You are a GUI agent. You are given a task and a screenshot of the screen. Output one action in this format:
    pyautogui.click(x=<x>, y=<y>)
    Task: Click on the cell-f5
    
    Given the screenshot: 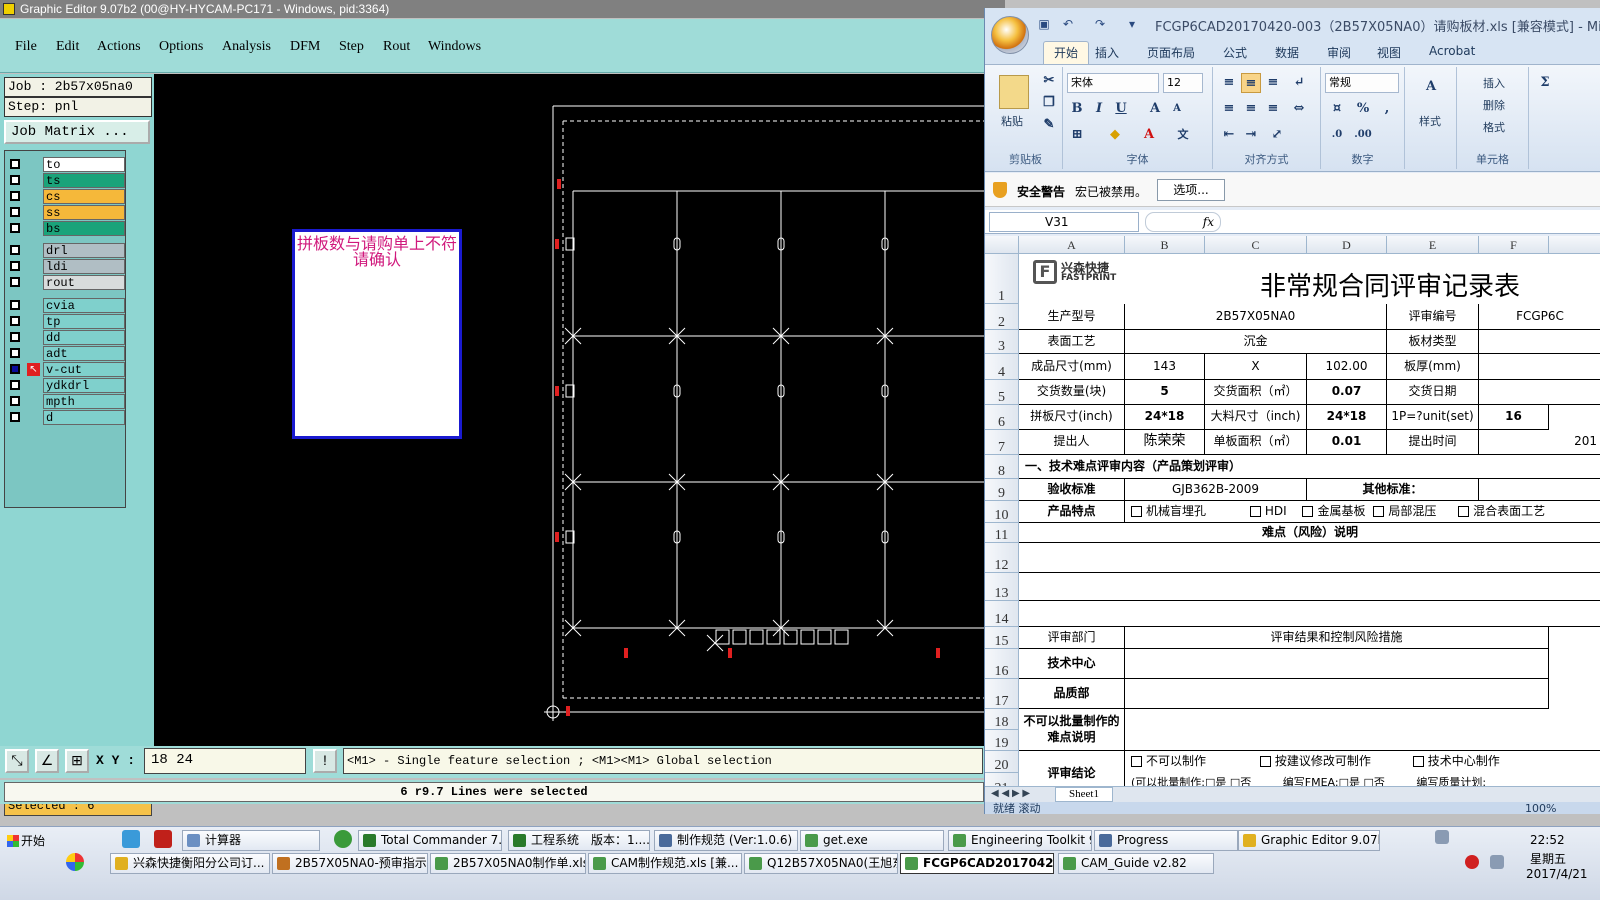 What is the action you would take?
    pyautogui.click(x=1539, y=392)
    